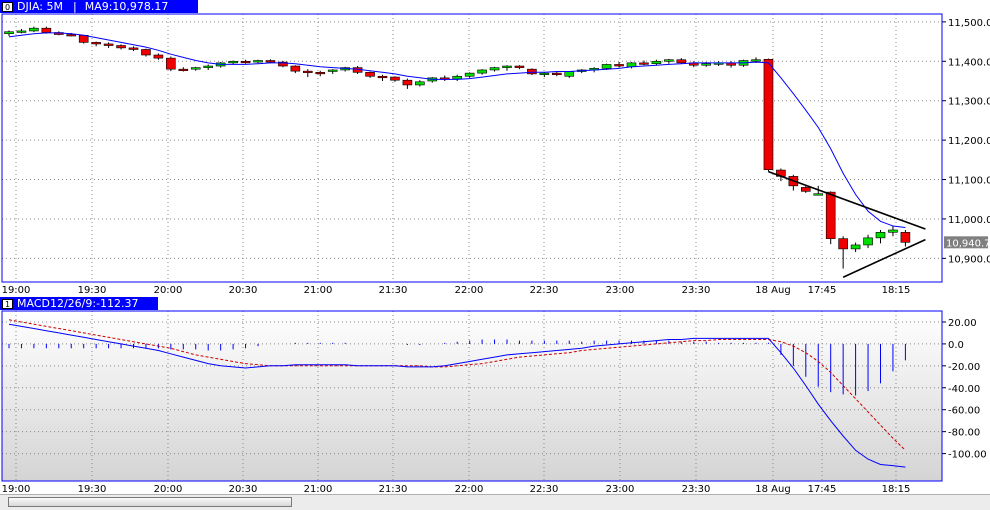 The image size is (990, 510). I want to click on price-y-tick-label: 10,900.0, so click(969, 259).